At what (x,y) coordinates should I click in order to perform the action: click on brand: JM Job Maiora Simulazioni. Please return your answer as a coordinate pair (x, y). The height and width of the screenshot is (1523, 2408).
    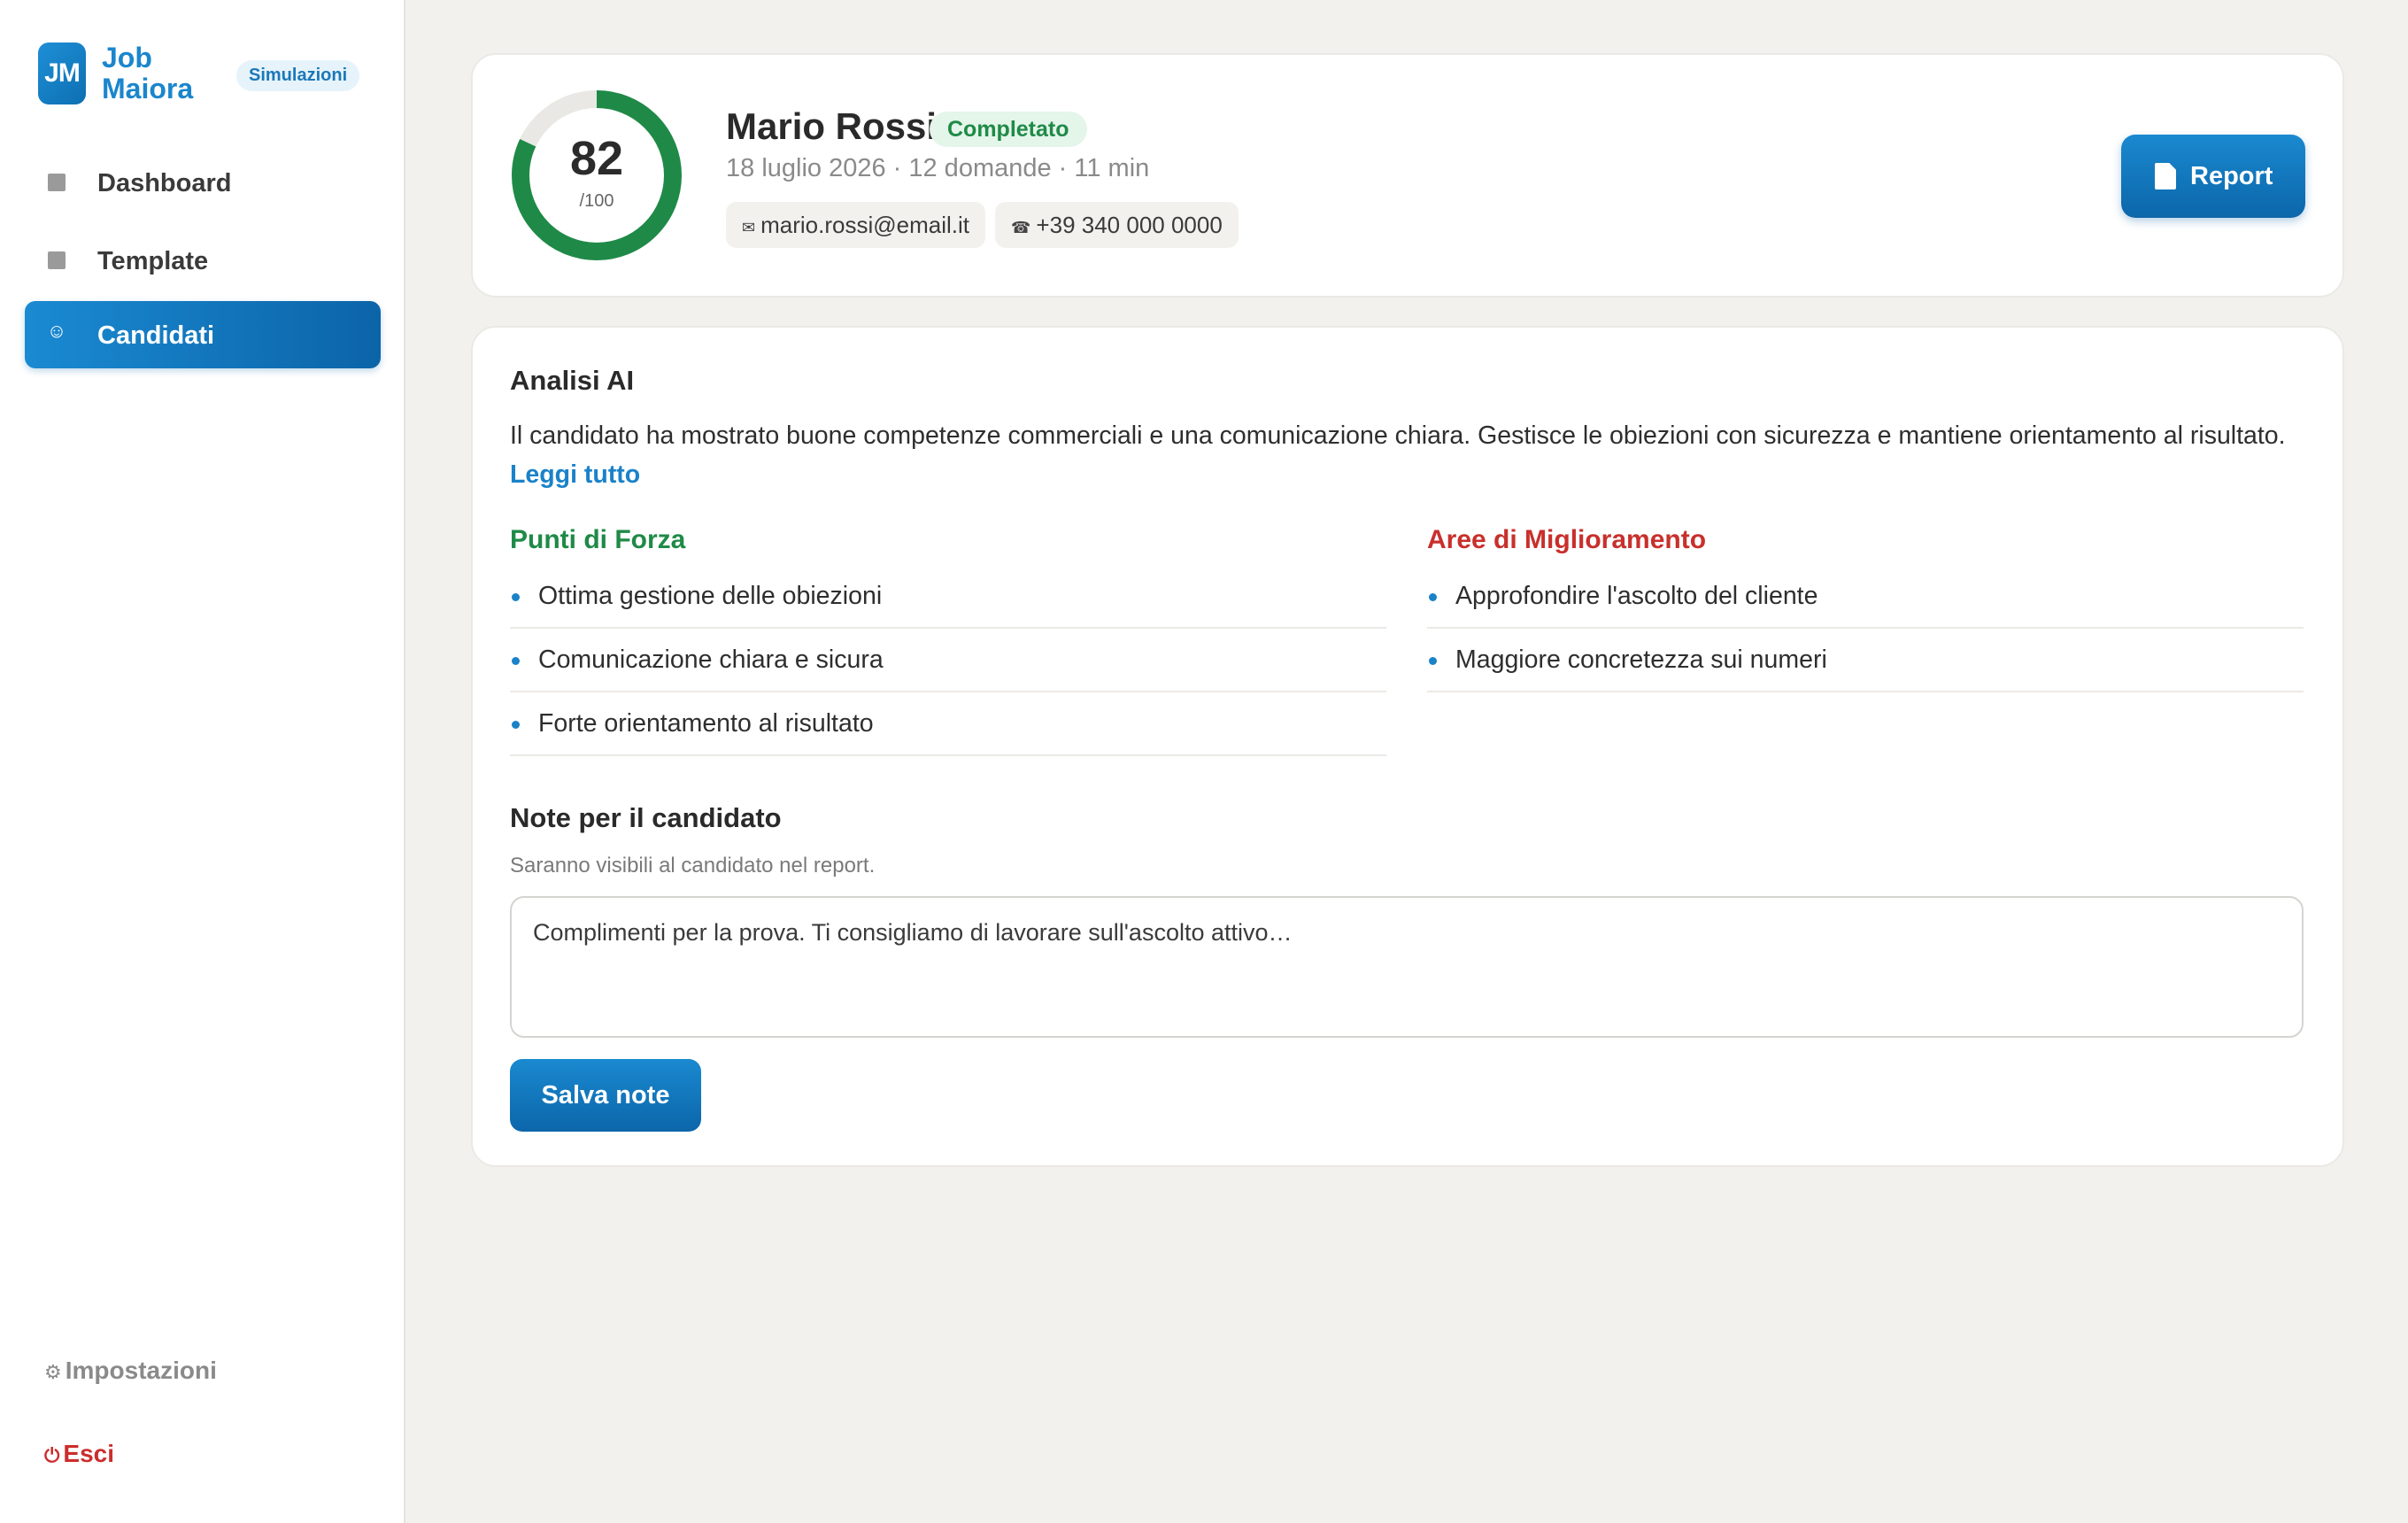
    Looking at the image, I should click on (206, 75).